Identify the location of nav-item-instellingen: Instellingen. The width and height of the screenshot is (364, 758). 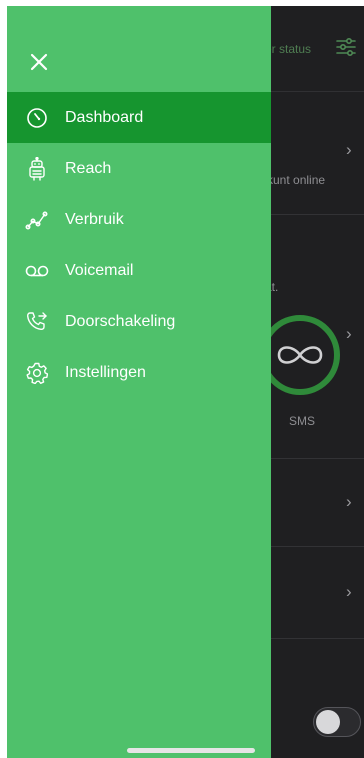
(139, 372).